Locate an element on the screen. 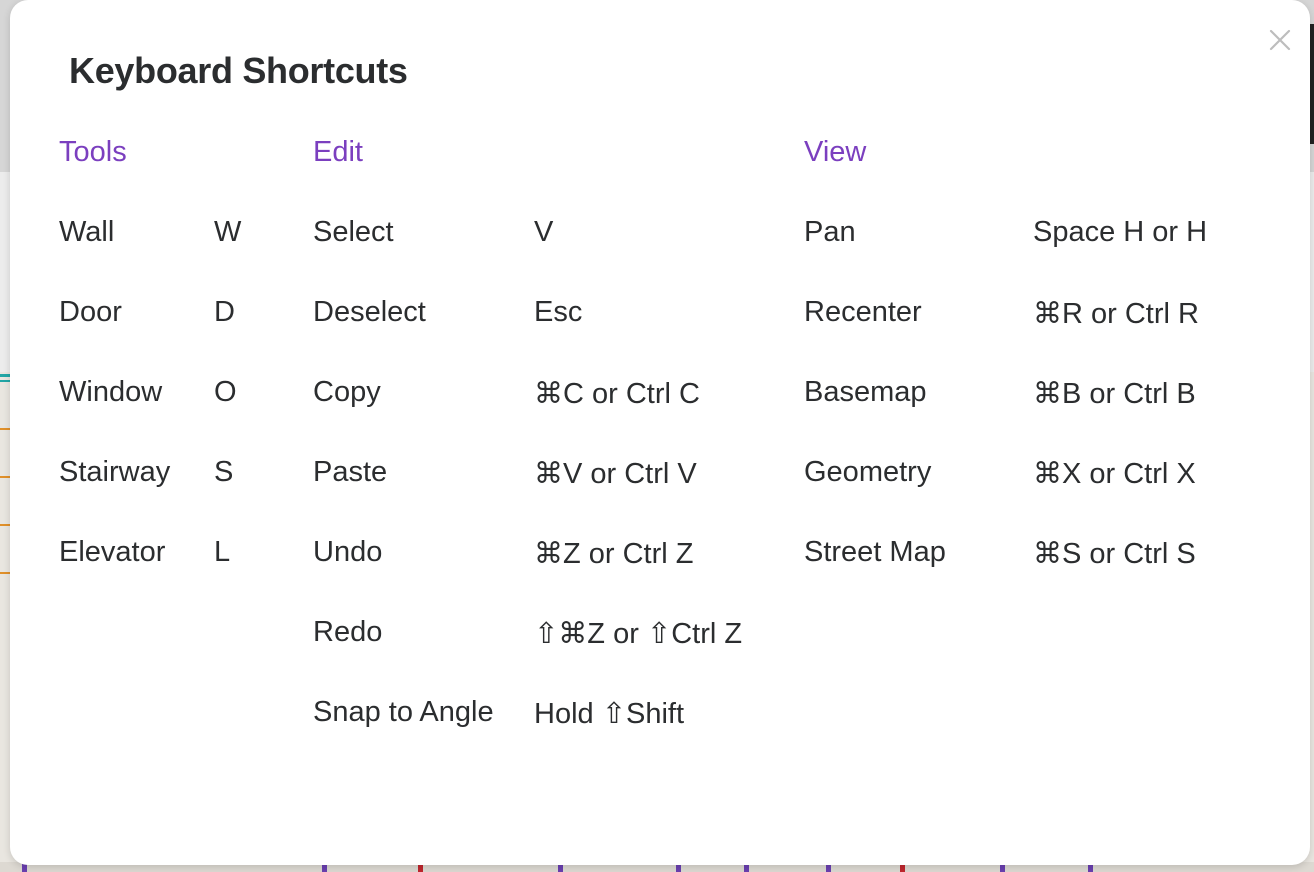 The height and width of the screenshot is (872, 1314). section-heading-edit: Edit is located at coordinates (338, 152).